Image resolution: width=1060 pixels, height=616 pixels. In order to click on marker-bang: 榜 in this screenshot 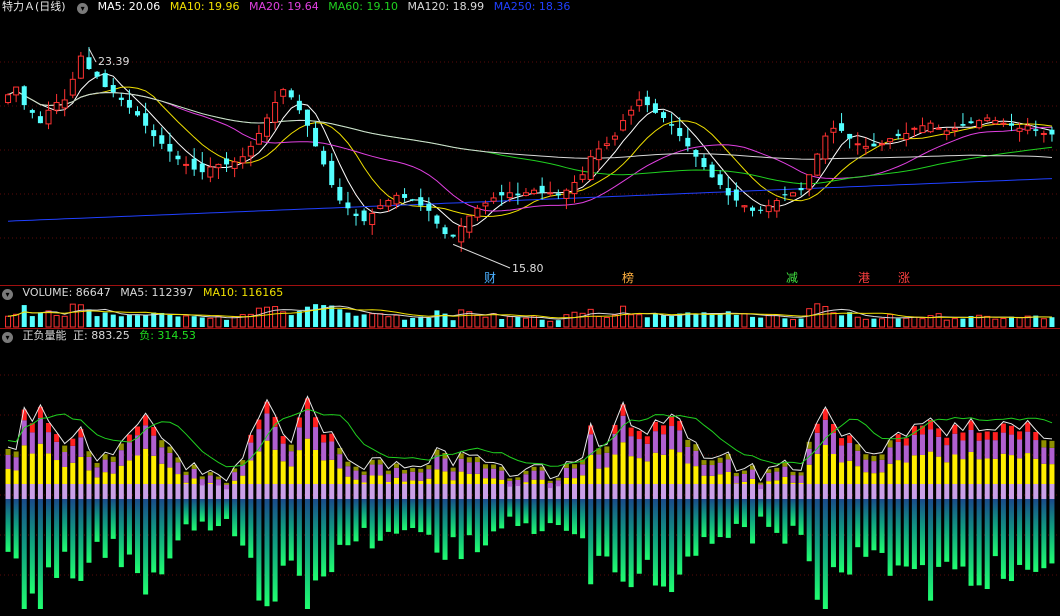, I will do `click(628, 277)`.